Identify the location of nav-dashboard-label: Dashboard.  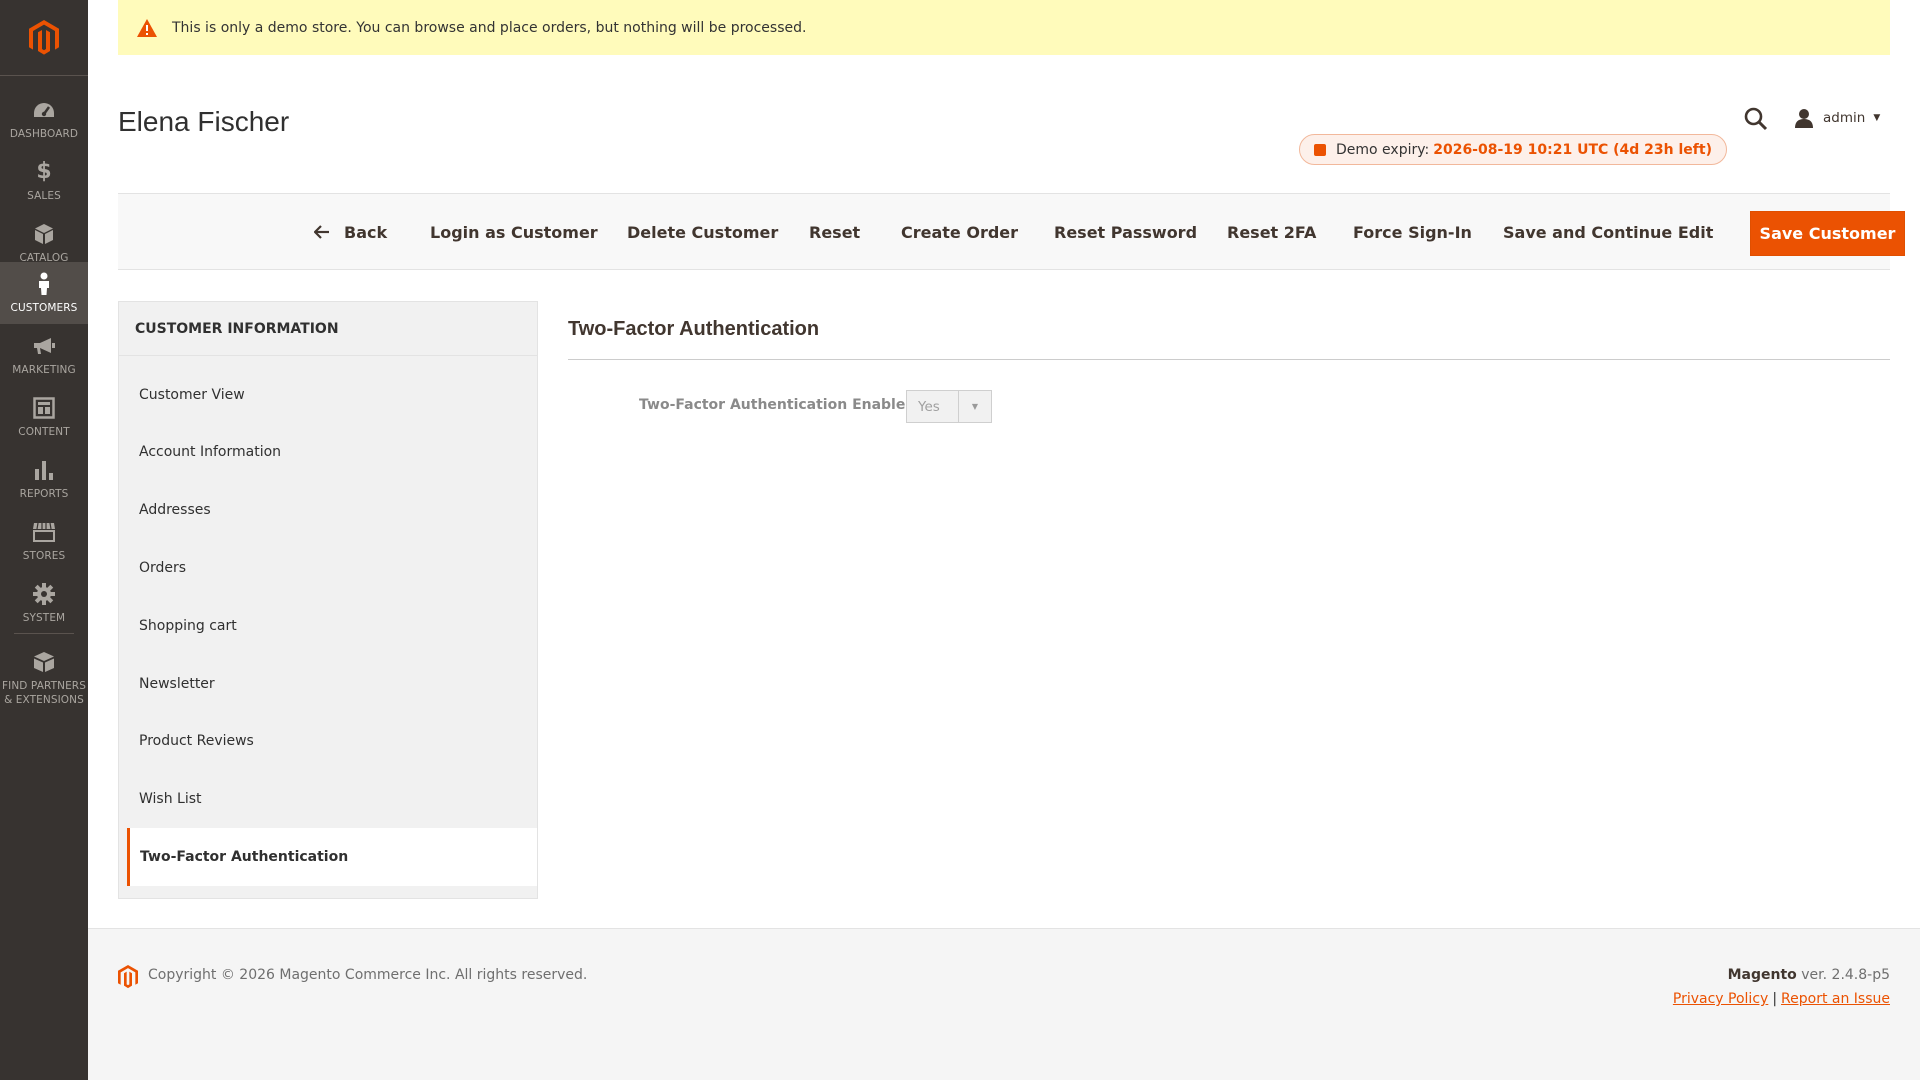
(44, 133).